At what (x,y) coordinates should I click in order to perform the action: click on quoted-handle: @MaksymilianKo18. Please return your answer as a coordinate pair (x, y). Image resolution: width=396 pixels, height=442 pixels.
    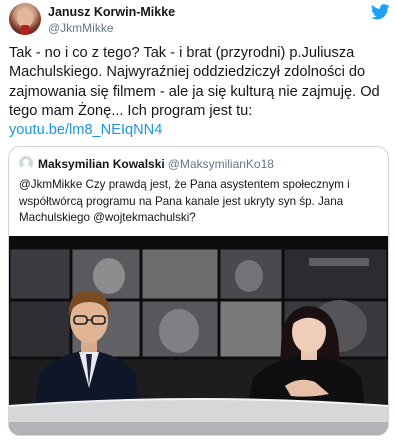
    Looking at the image, I should click on (220, 164).